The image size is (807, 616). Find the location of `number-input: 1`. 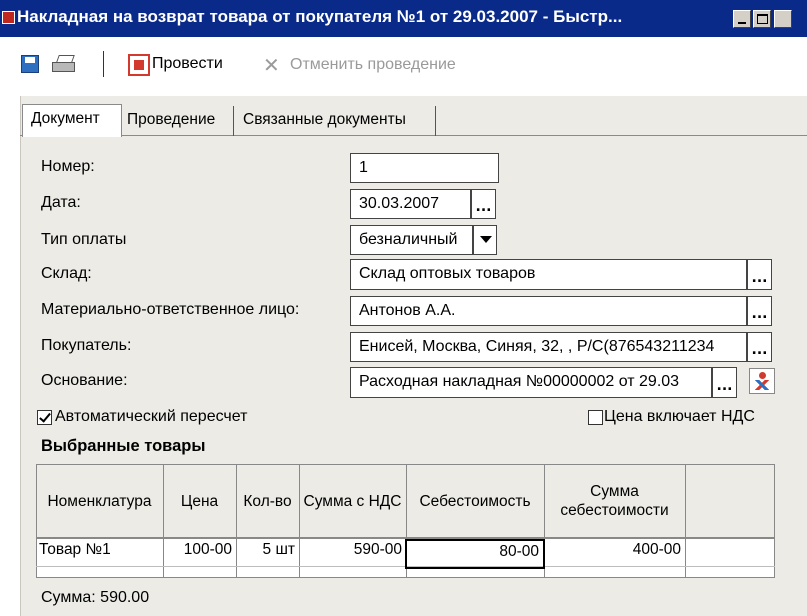

number-input: 1 is located at coordinates (424, 168).